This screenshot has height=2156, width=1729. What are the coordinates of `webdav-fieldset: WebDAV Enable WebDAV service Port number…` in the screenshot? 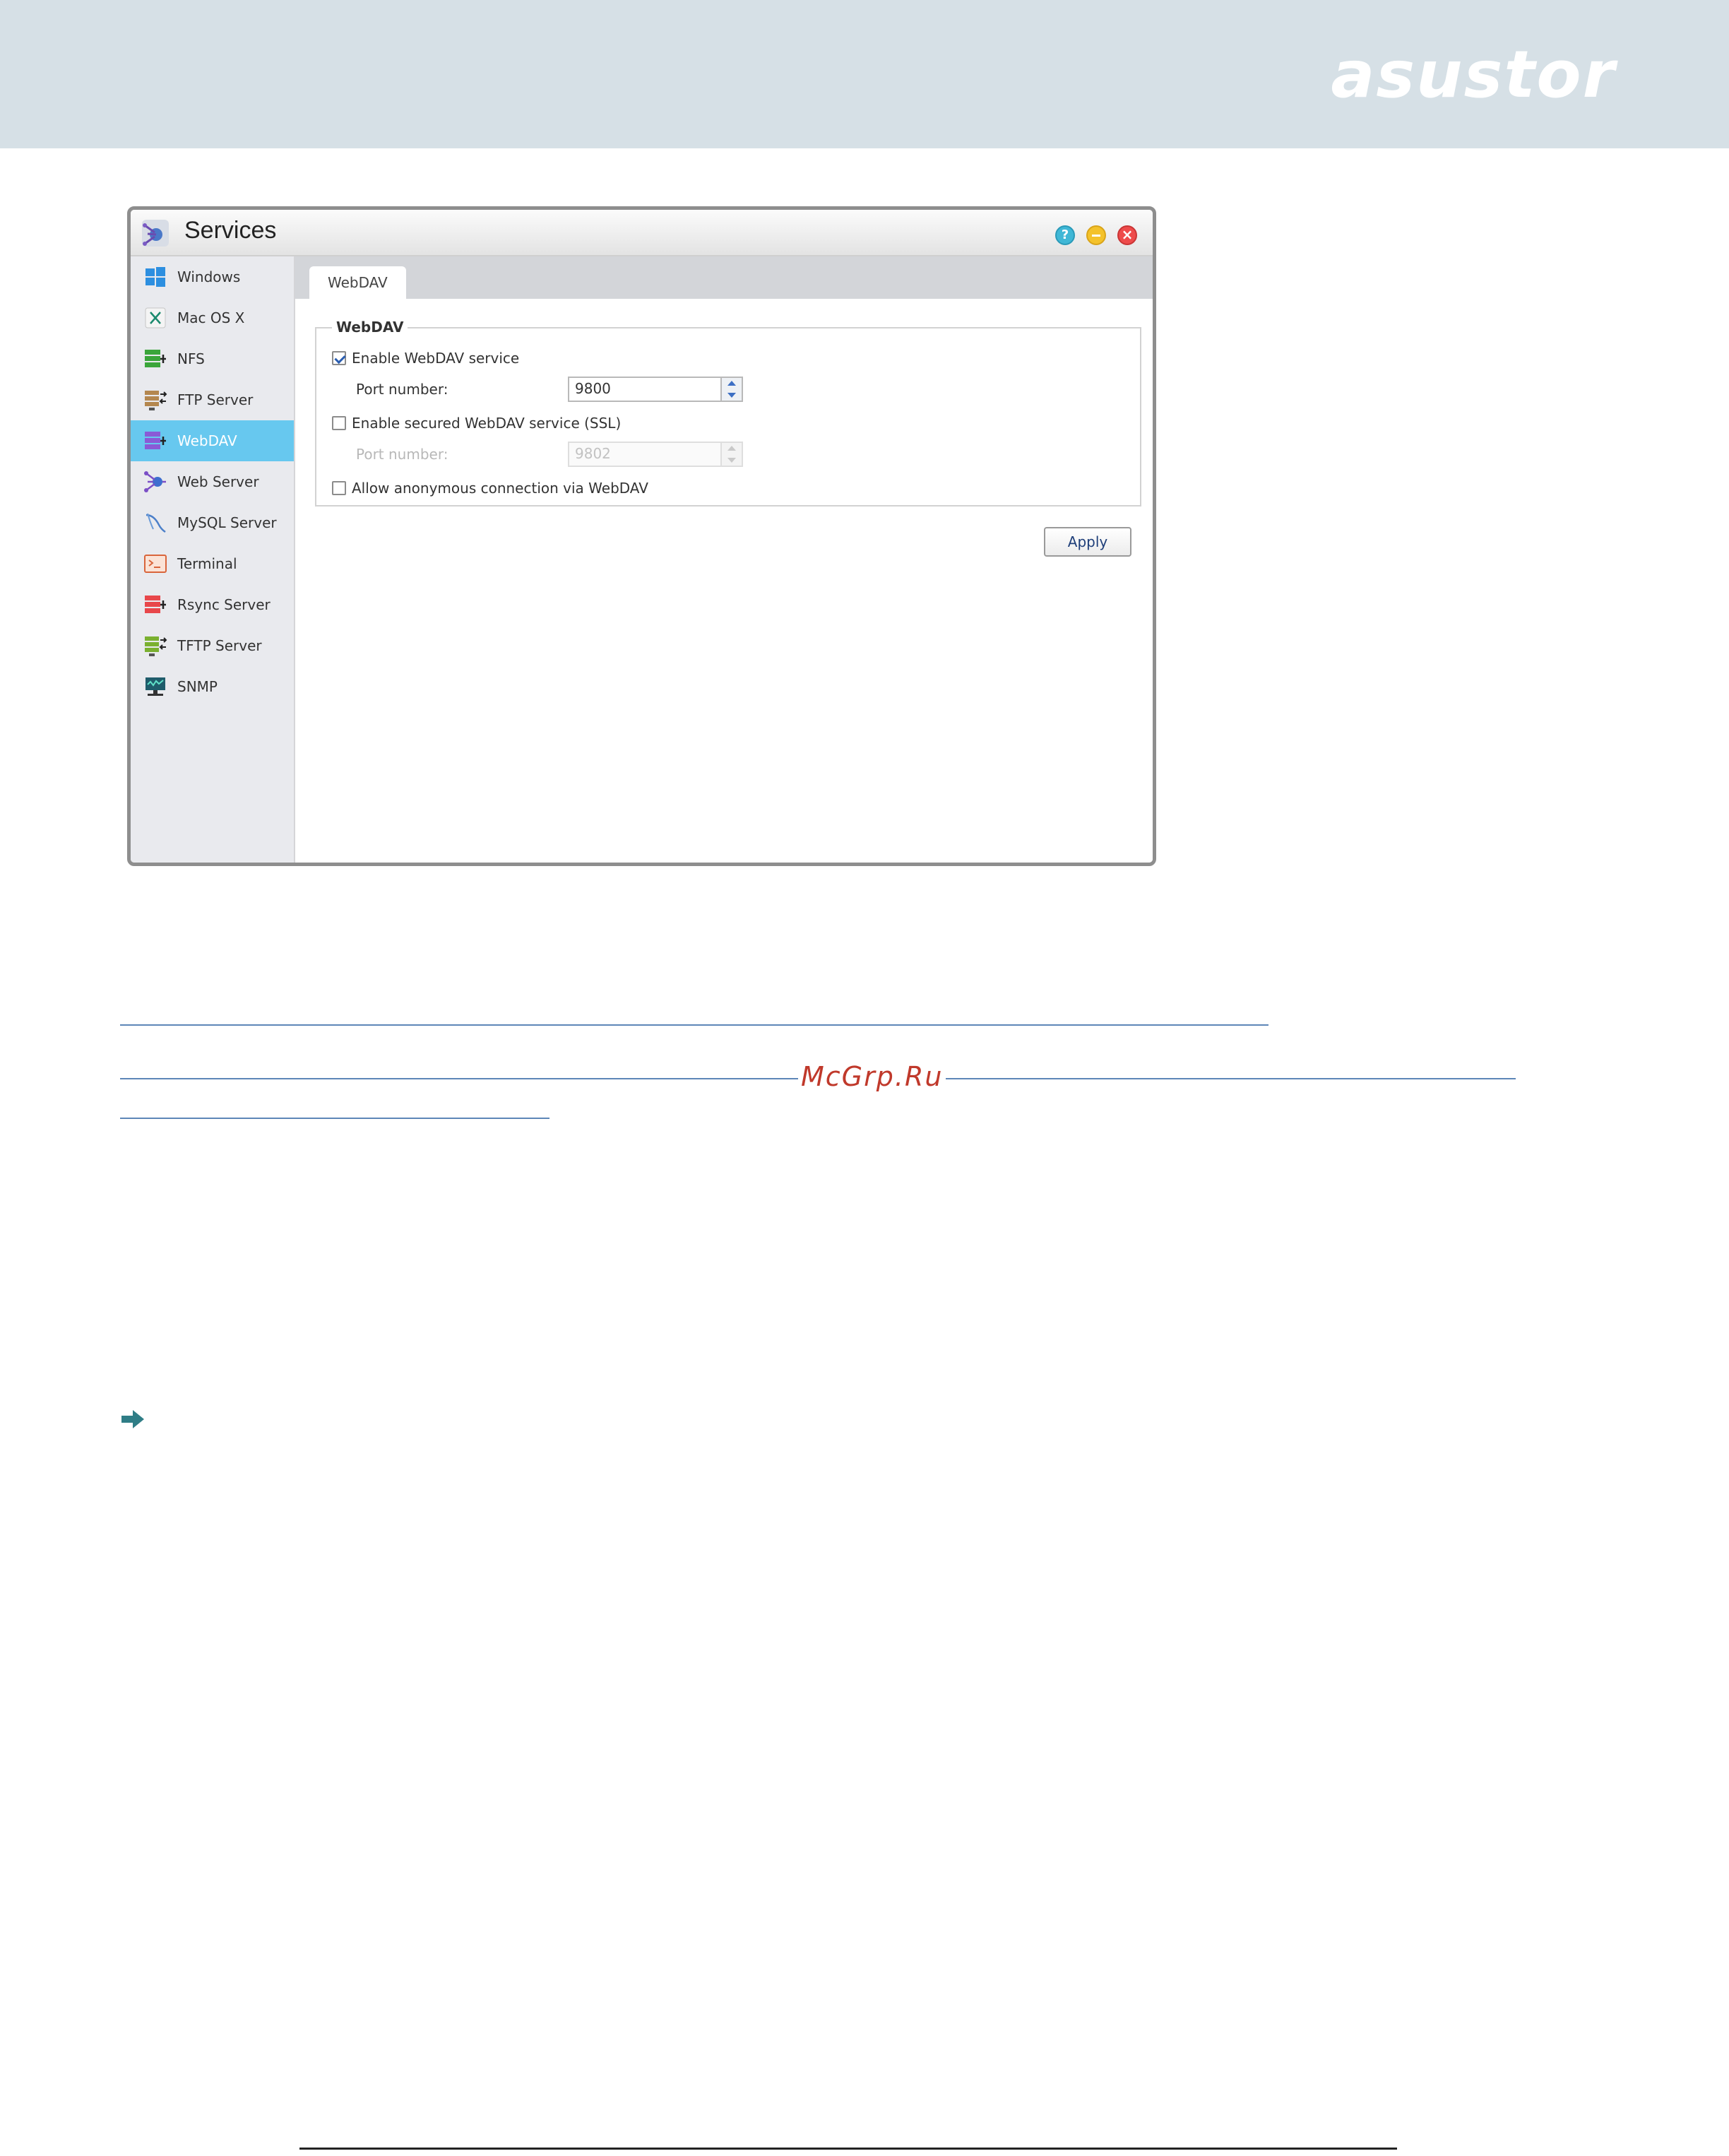 It's located at (728, 413).